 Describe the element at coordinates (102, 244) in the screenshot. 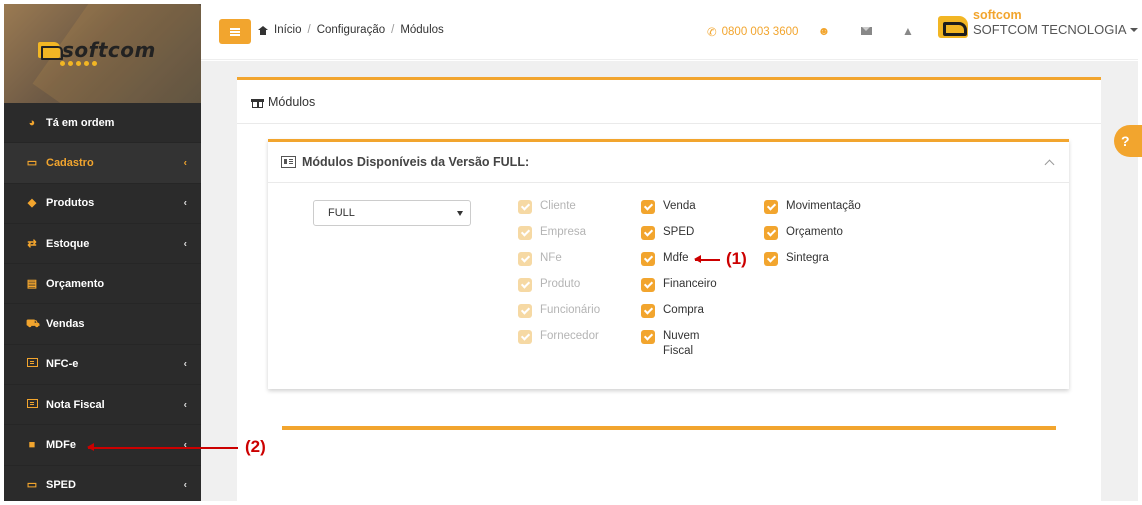

I see `sidebar-item-estoque: ⇄ Estoque ‹` at that location.